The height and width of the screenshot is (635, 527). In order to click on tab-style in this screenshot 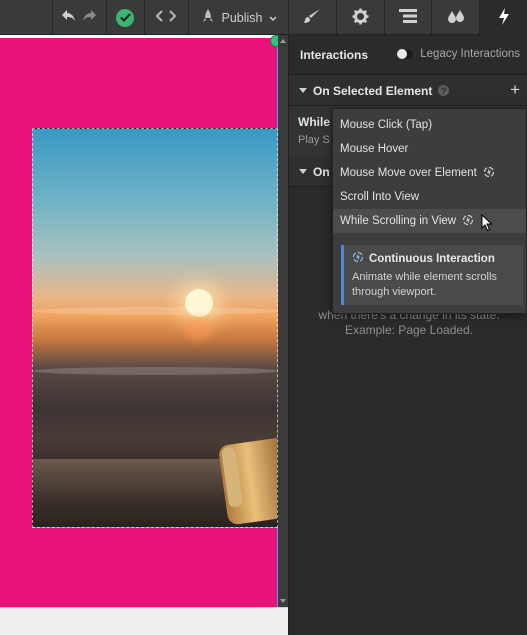, I will do `click(312, 17)`.